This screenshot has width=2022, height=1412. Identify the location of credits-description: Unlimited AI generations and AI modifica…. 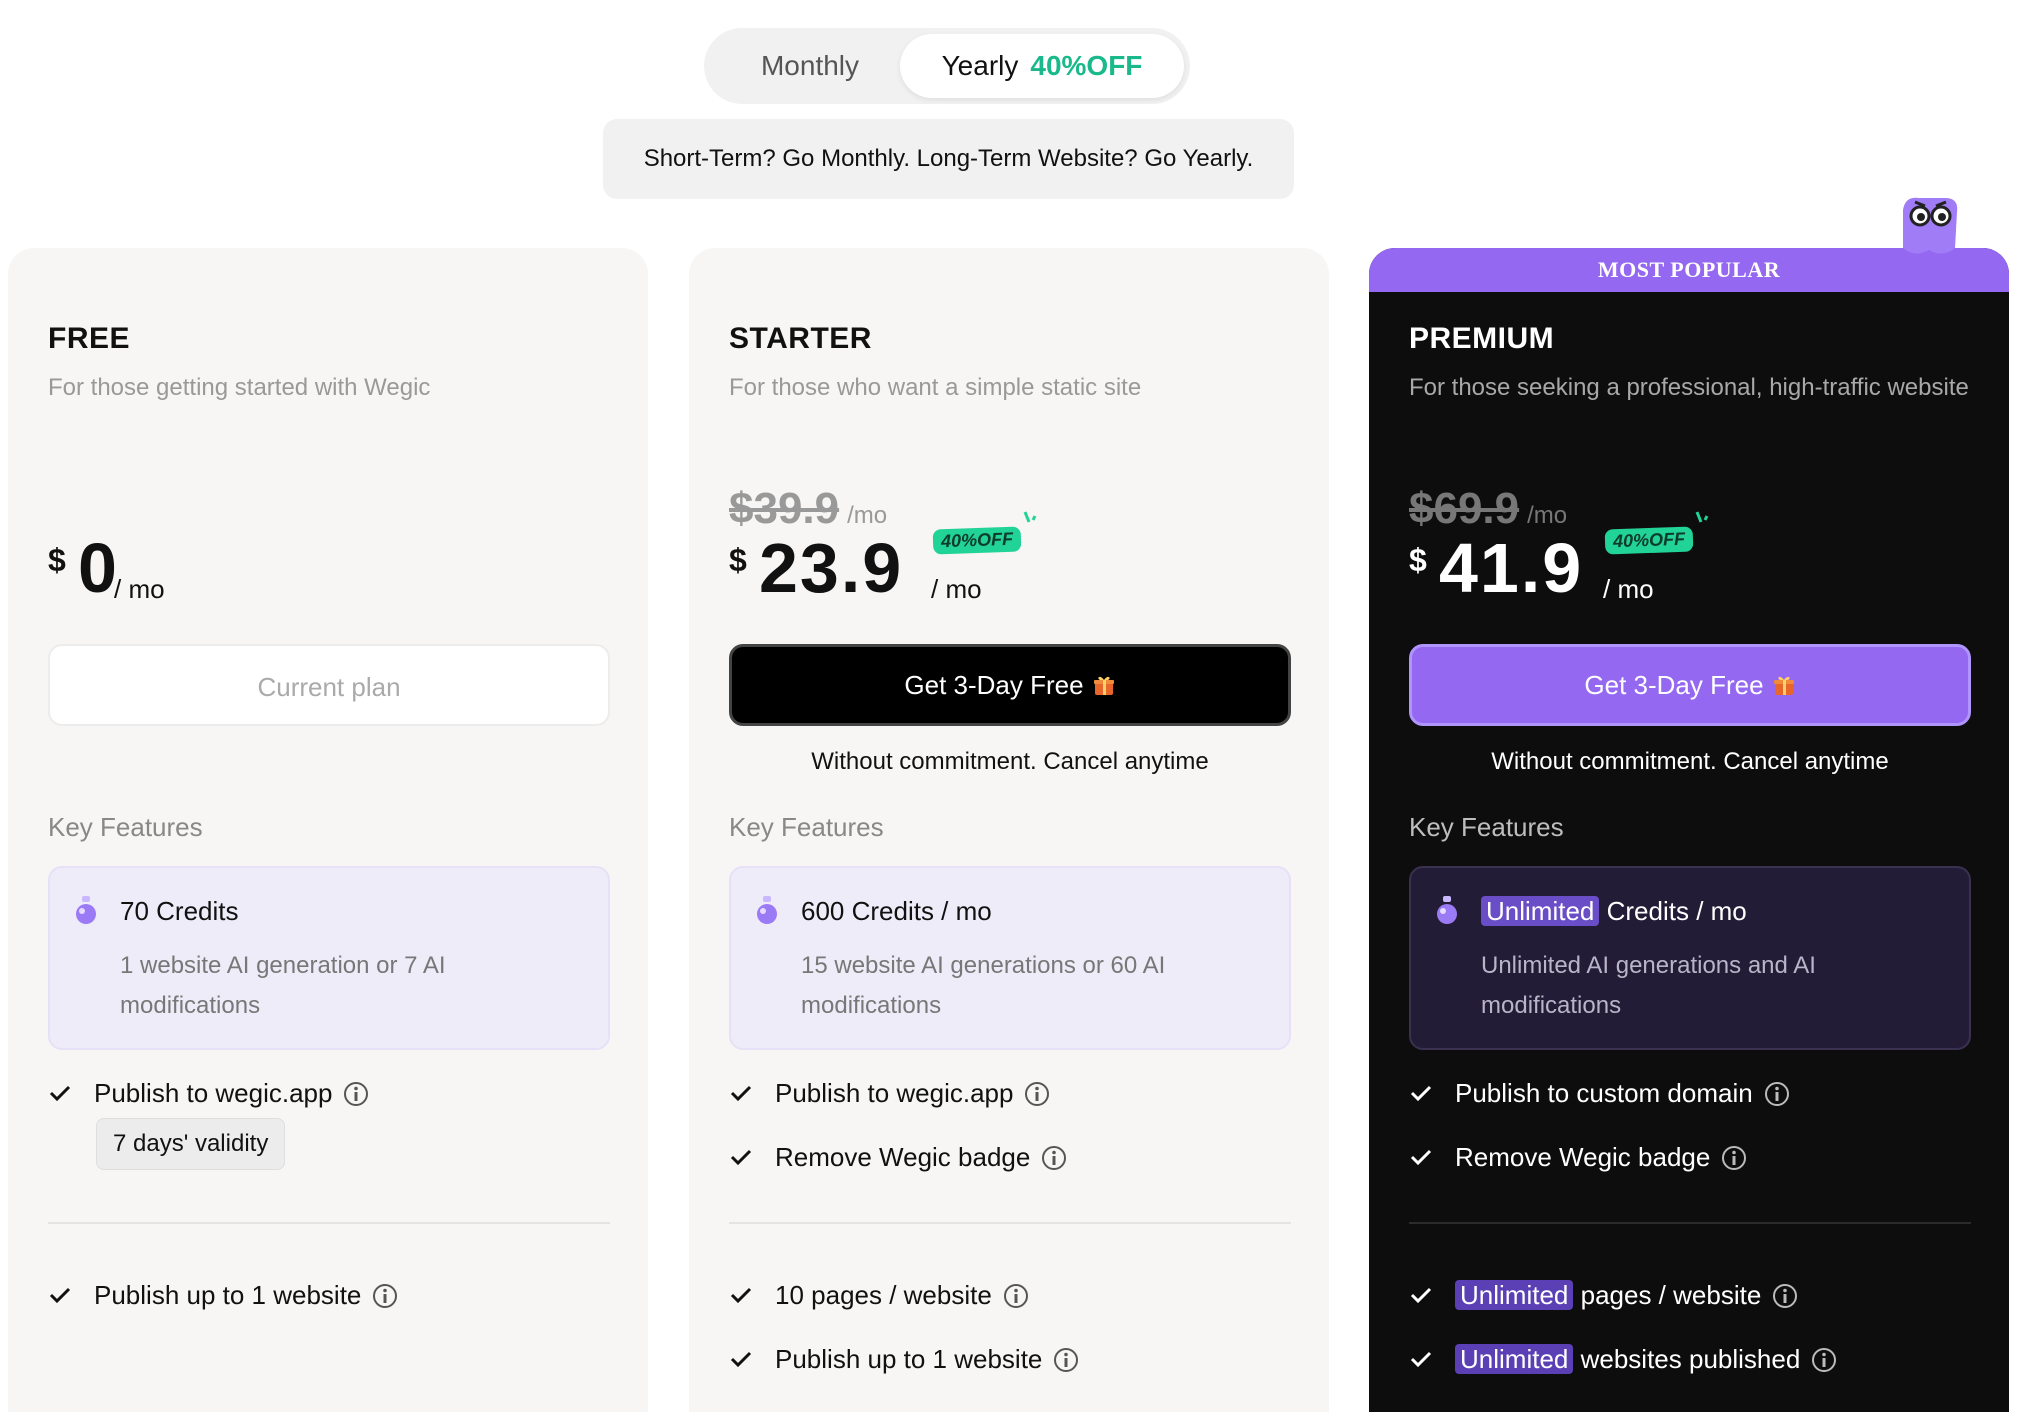
(1648, 985).